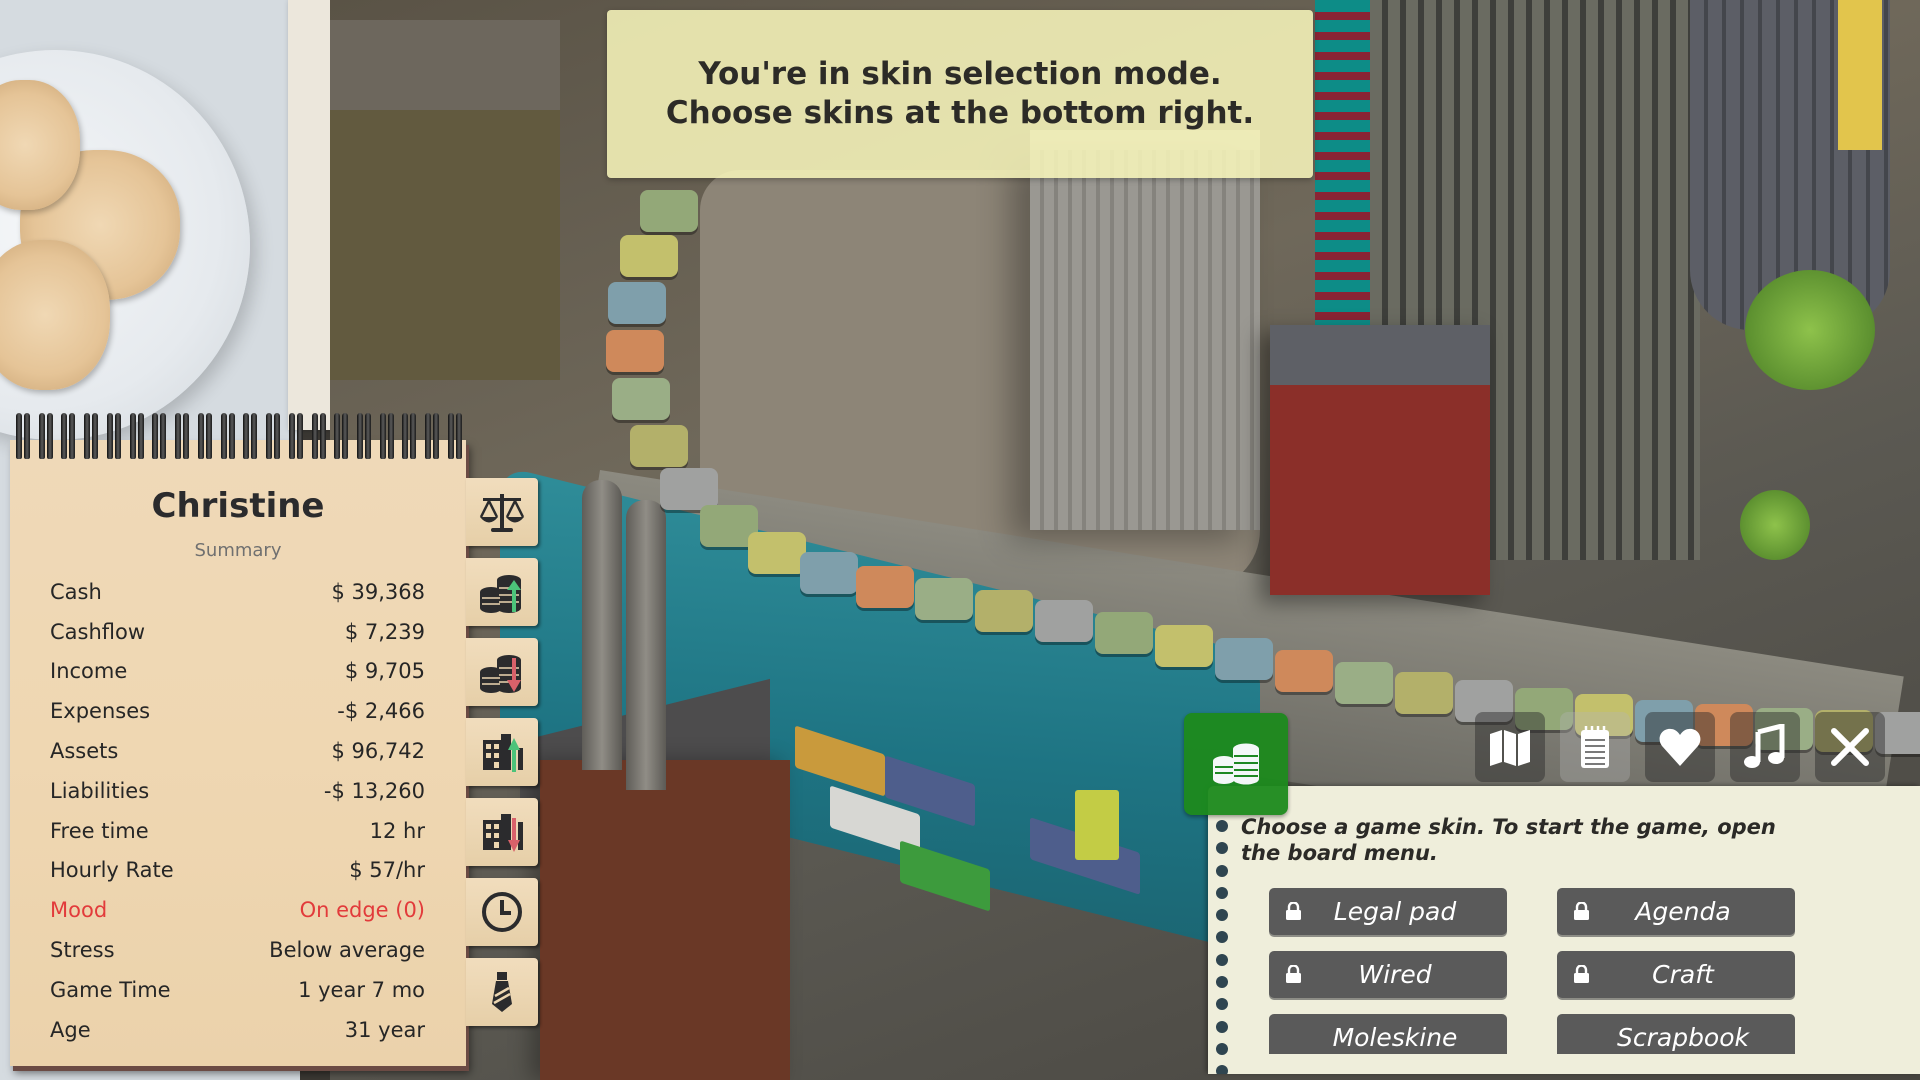  What do you see at coordinates (1388, 911) in the screenshot?
I see `skin-button-legal-pad: Legal pad` at bounding box center [1388, 911].